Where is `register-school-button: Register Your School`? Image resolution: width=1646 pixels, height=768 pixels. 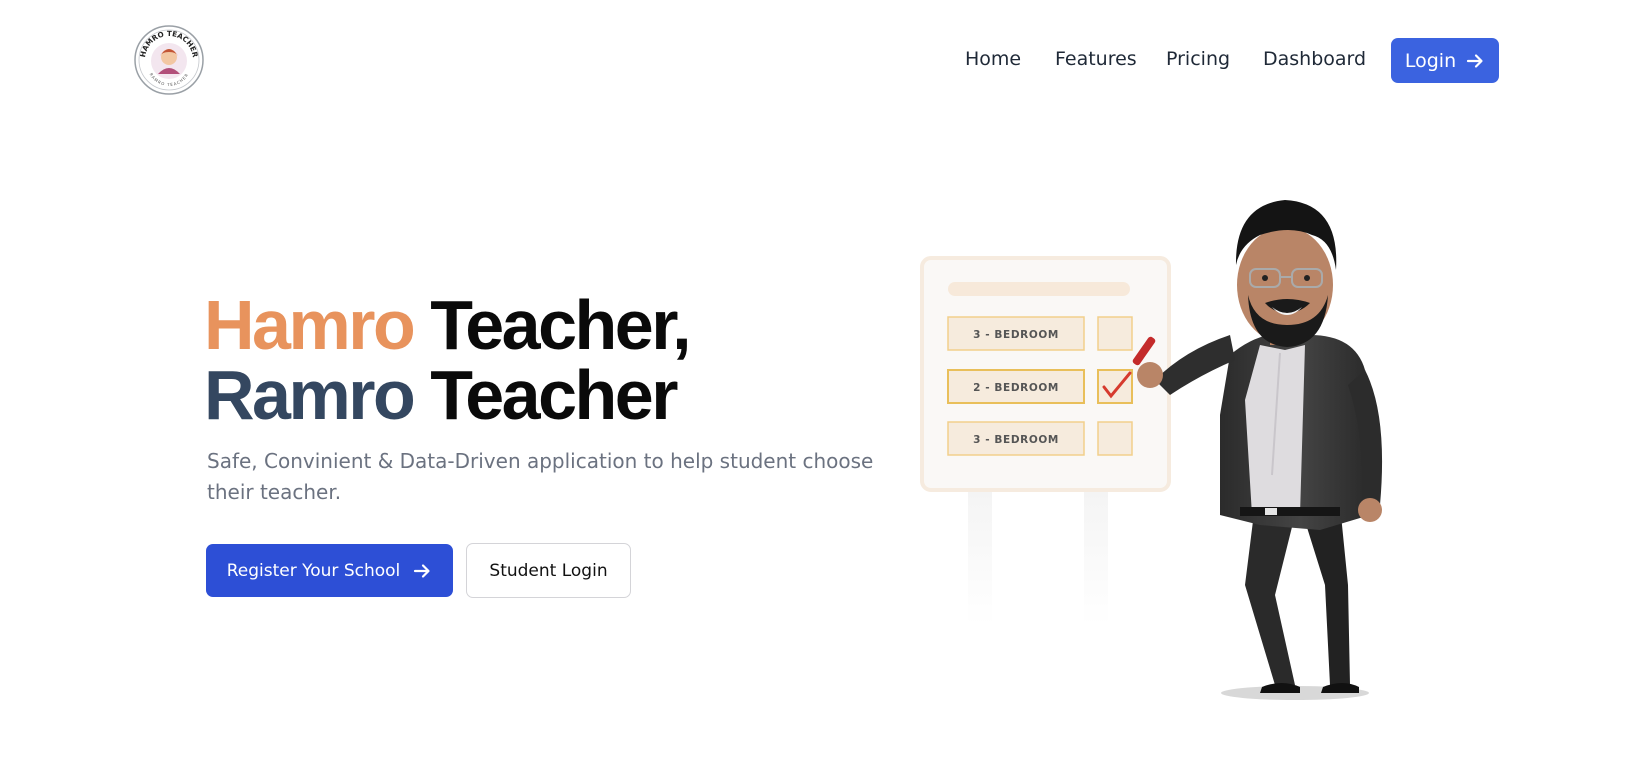 register-school-button: Register Your School is located at coordinates (329, 570).